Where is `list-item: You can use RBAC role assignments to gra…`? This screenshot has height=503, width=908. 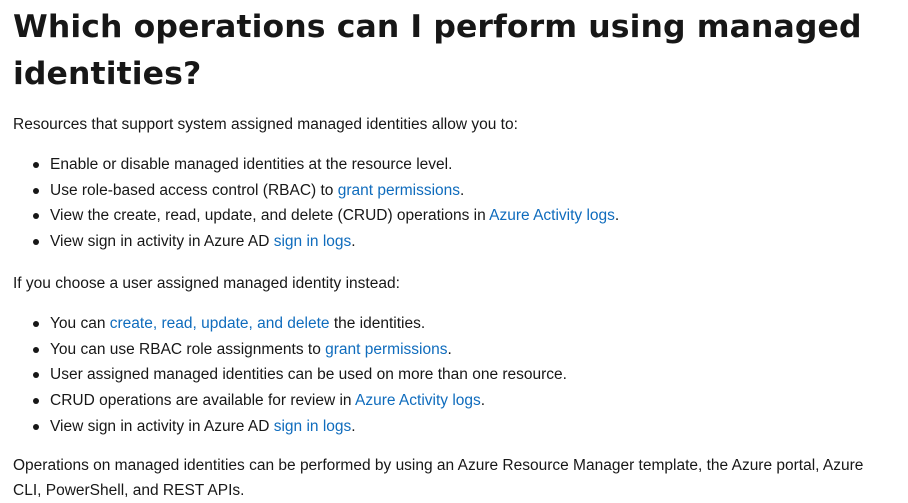 list-item: You can use RBAC role assignments to gra… is located at coordinates (460, 350).